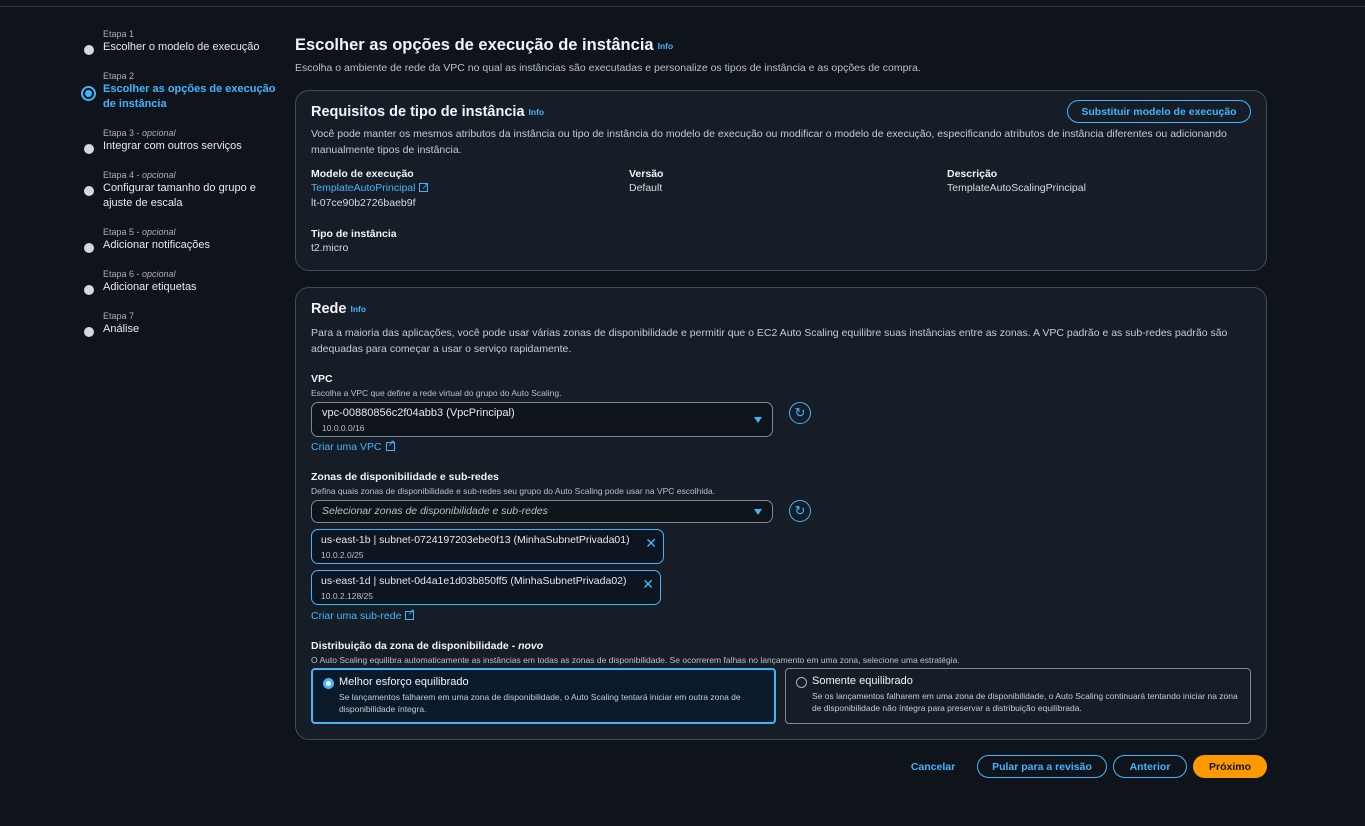  Describe the element at coordinates (329, 309) in the screenshot. I see `card-title-text: Rede` at that location.